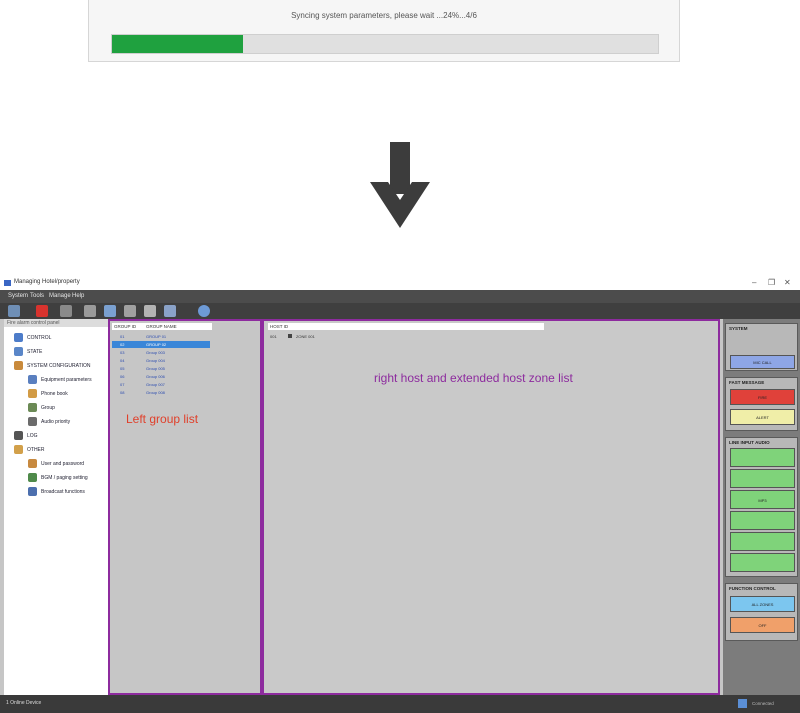  What do you see at coordinates (762, 478) in the screenshot?
I see `line-input-2-button` at bounding box center [762, 478].